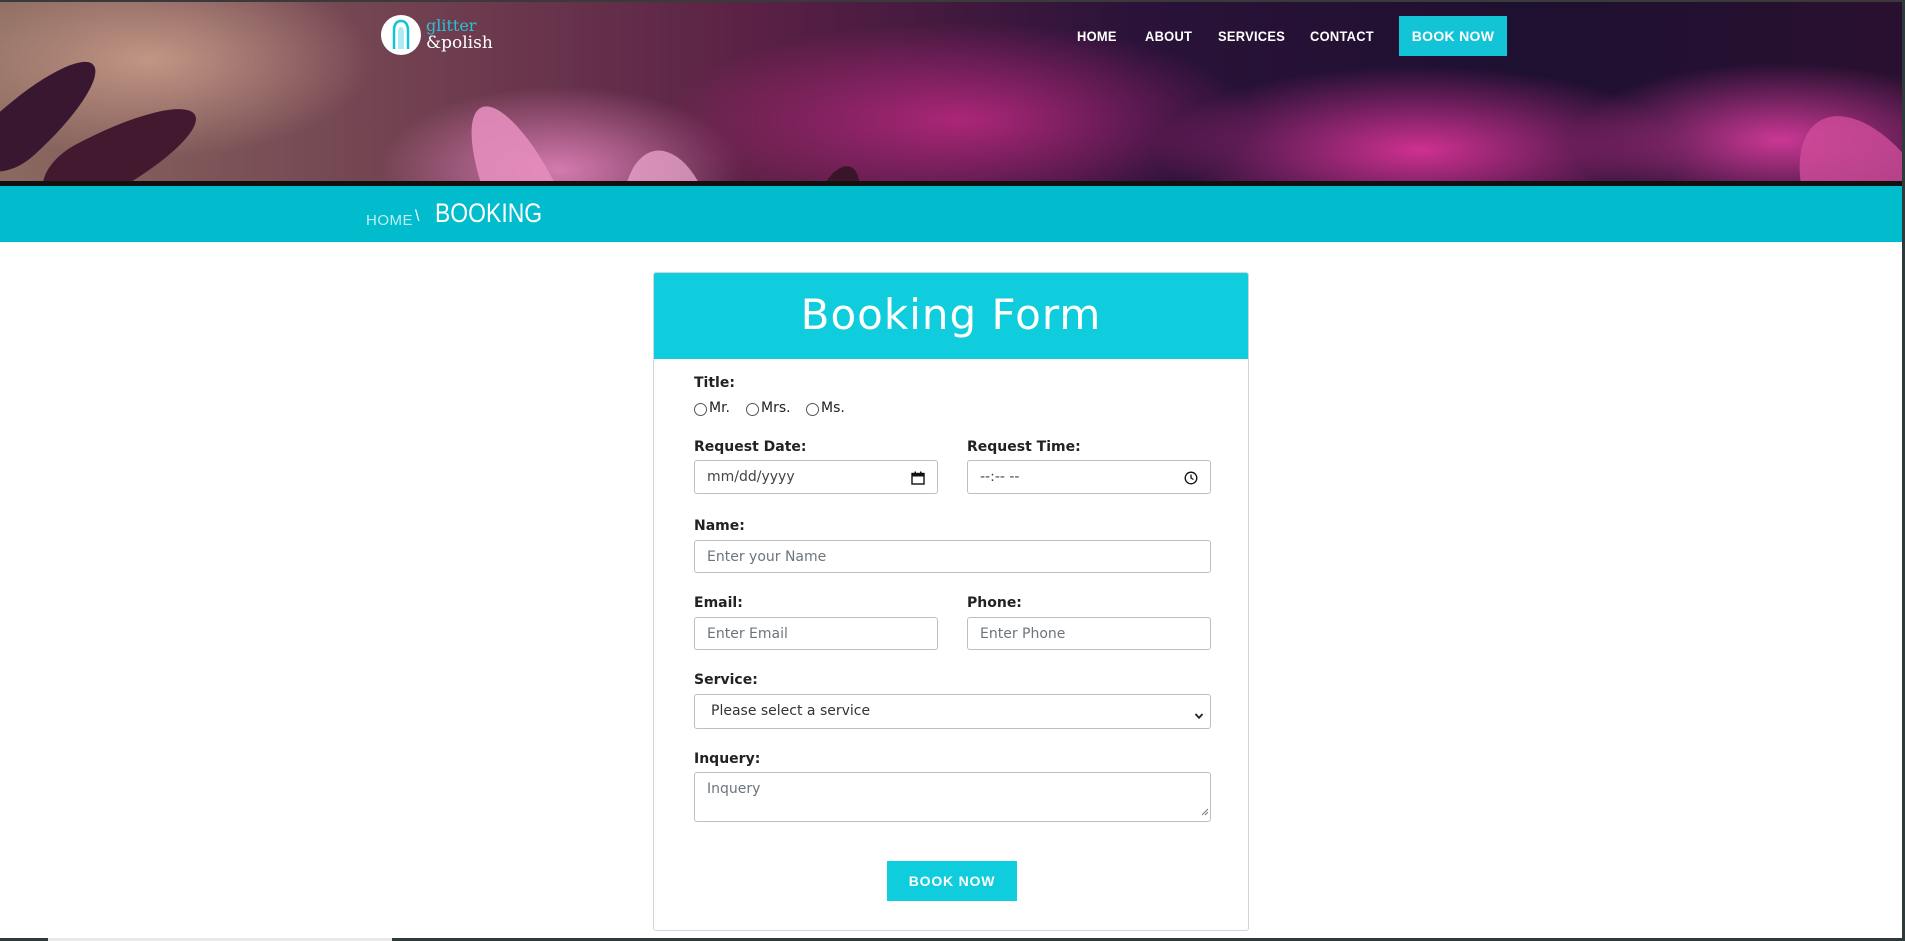  I want to click on email-input: Enter Email, so click(816, 633).